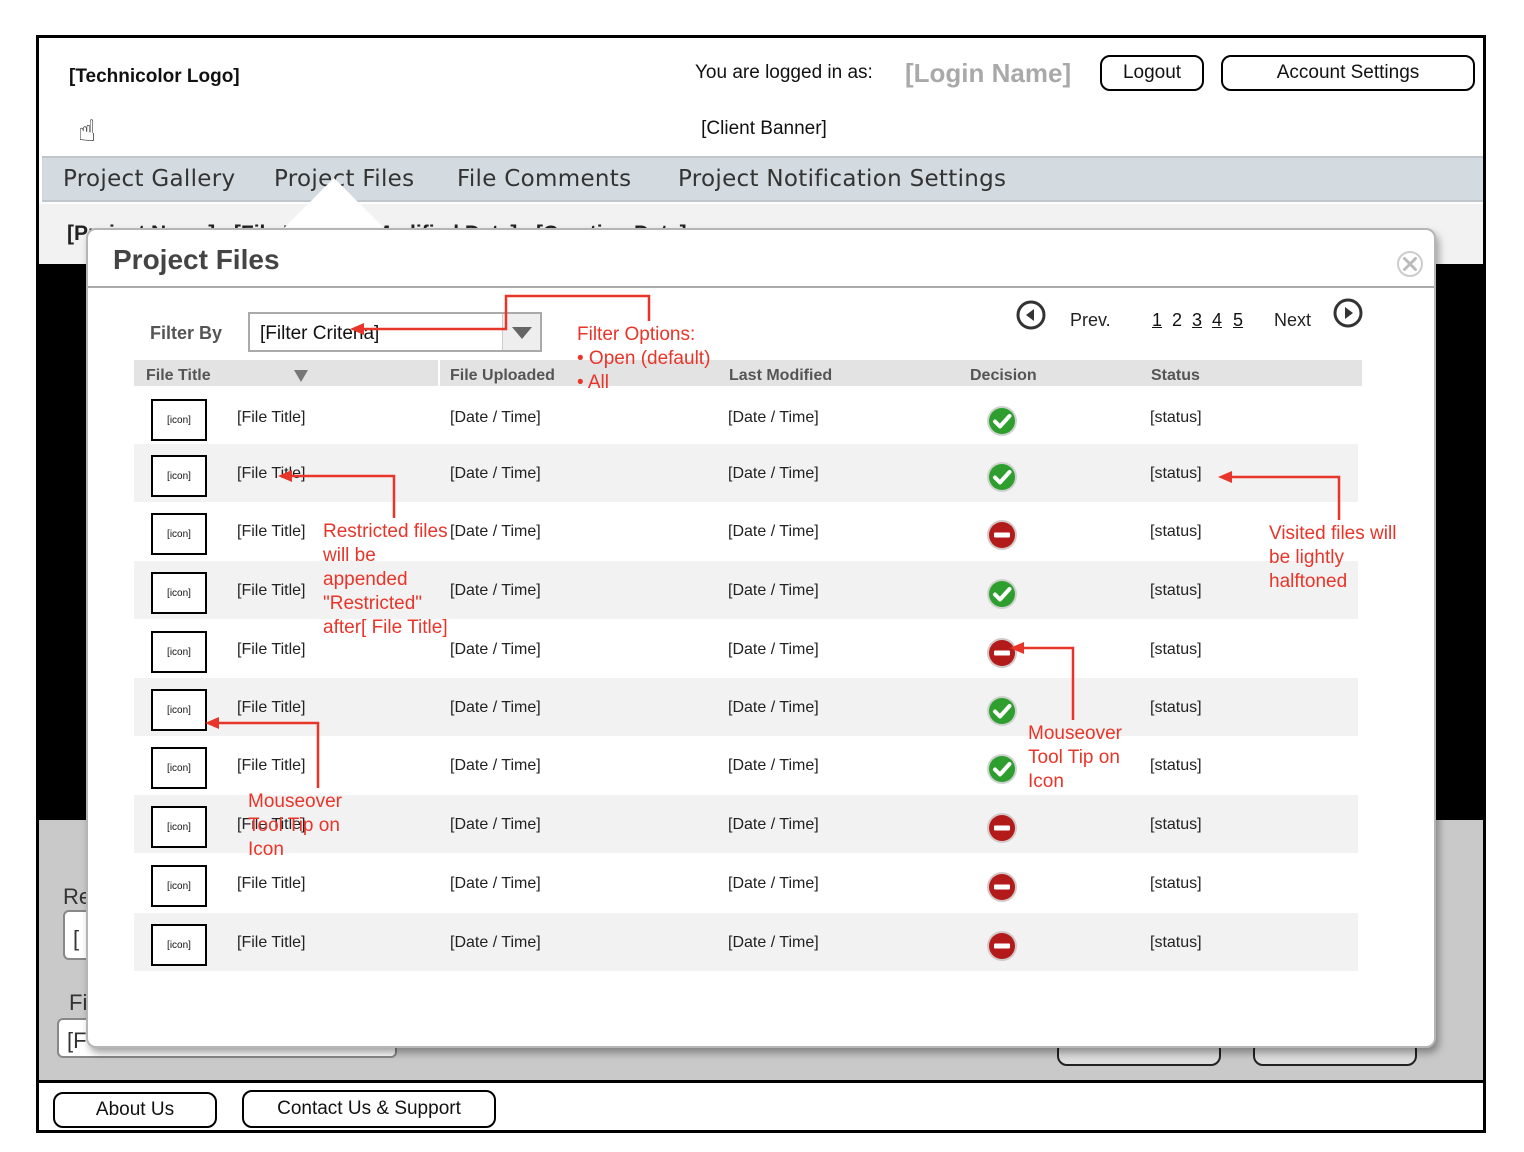 The height and width of the screenshot is (1152, 1524). Describe the element at coordinates (1217, 320) in the screenshot. I see `page-link-4: 4` at that location.